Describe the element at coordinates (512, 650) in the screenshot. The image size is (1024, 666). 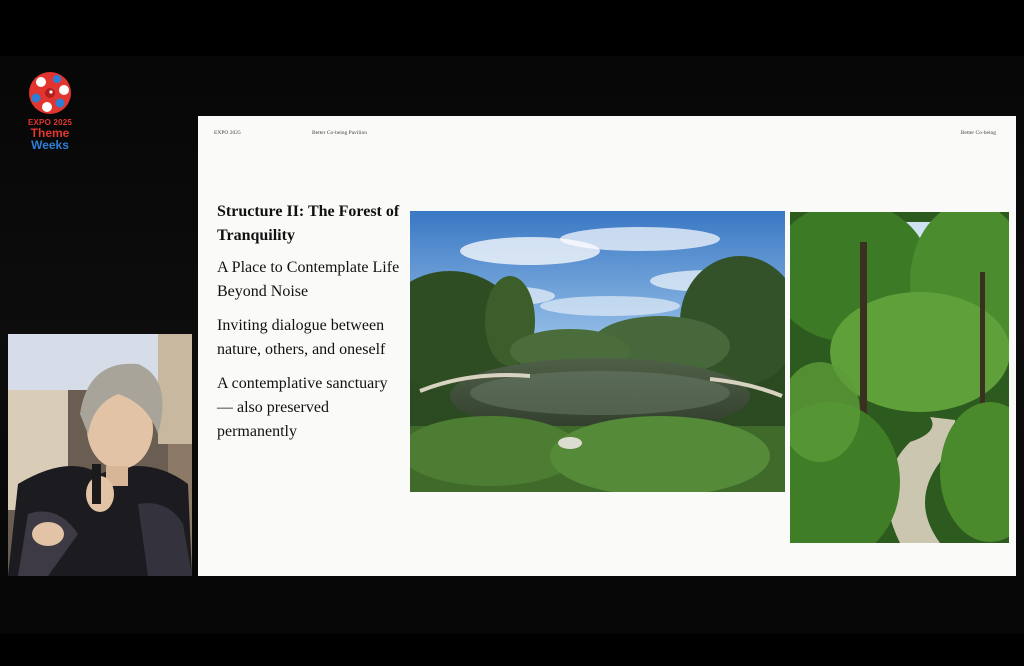
I see `letterbox-bottom` at that location.